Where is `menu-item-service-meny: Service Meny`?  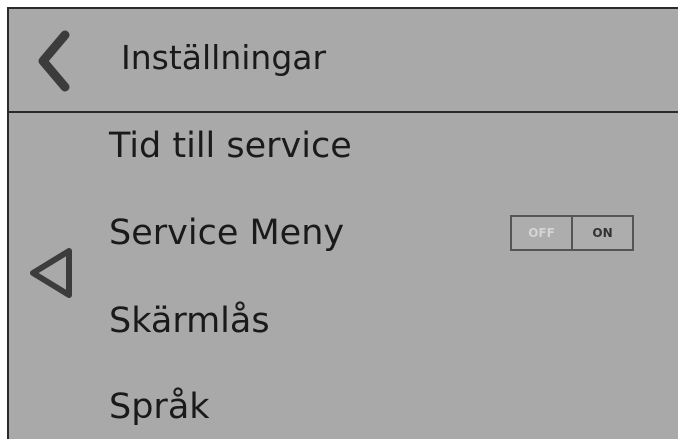
menu-item-service-meny: Service Meny is located at coordinates (226, 233).